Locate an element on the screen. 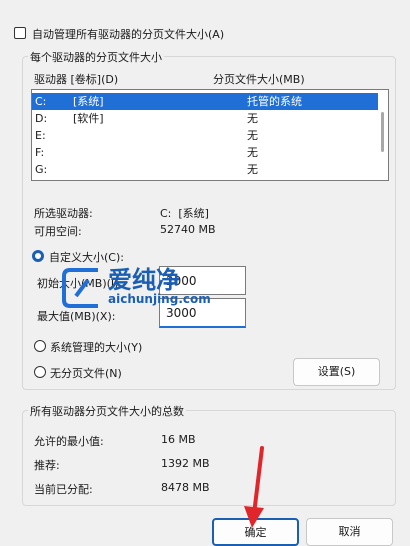 The image size is (410, 546). drive-pagefile-size: 托管的系统 is located at coordinates (274, 101).